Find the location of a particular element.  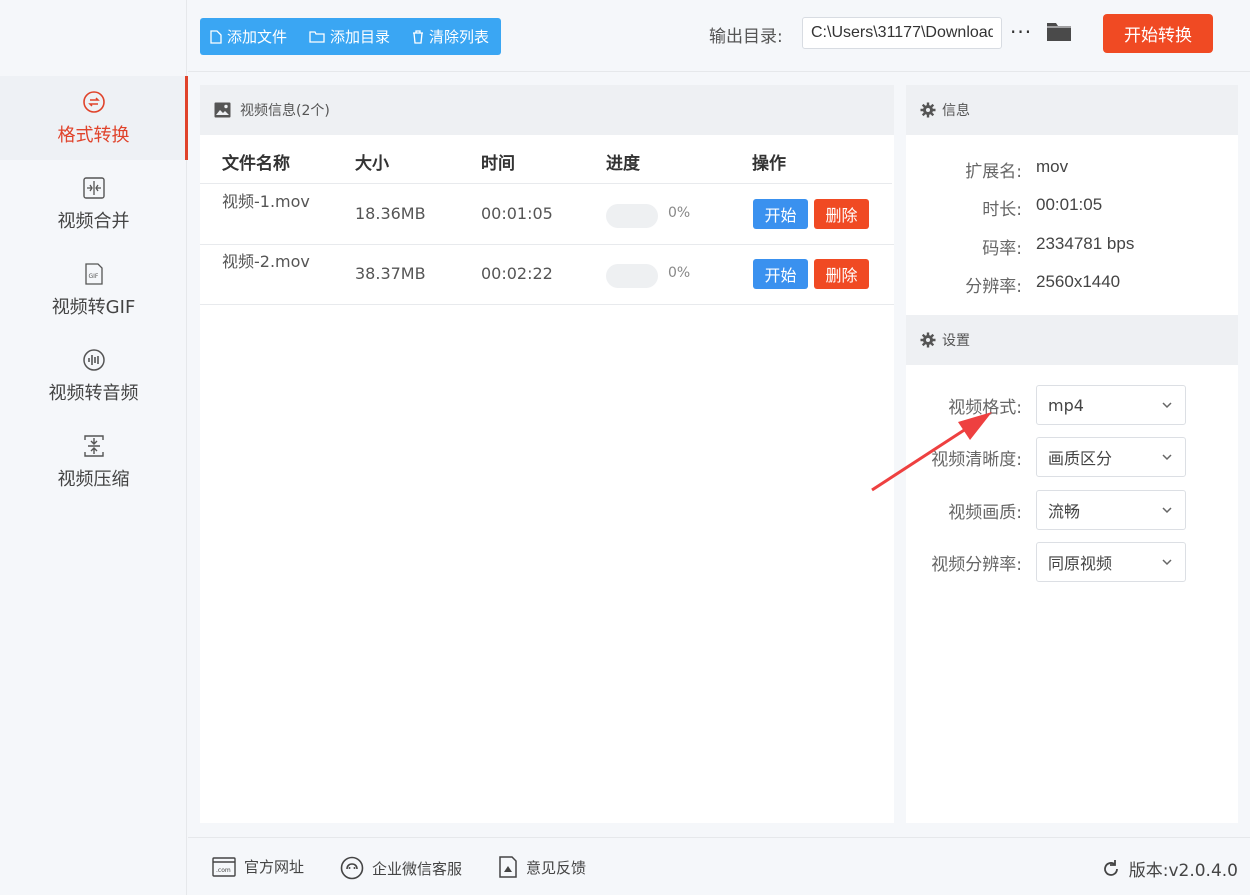

file-action-group: 添加文件 添加目录 清除列表 is located at coordinates (351, 36).